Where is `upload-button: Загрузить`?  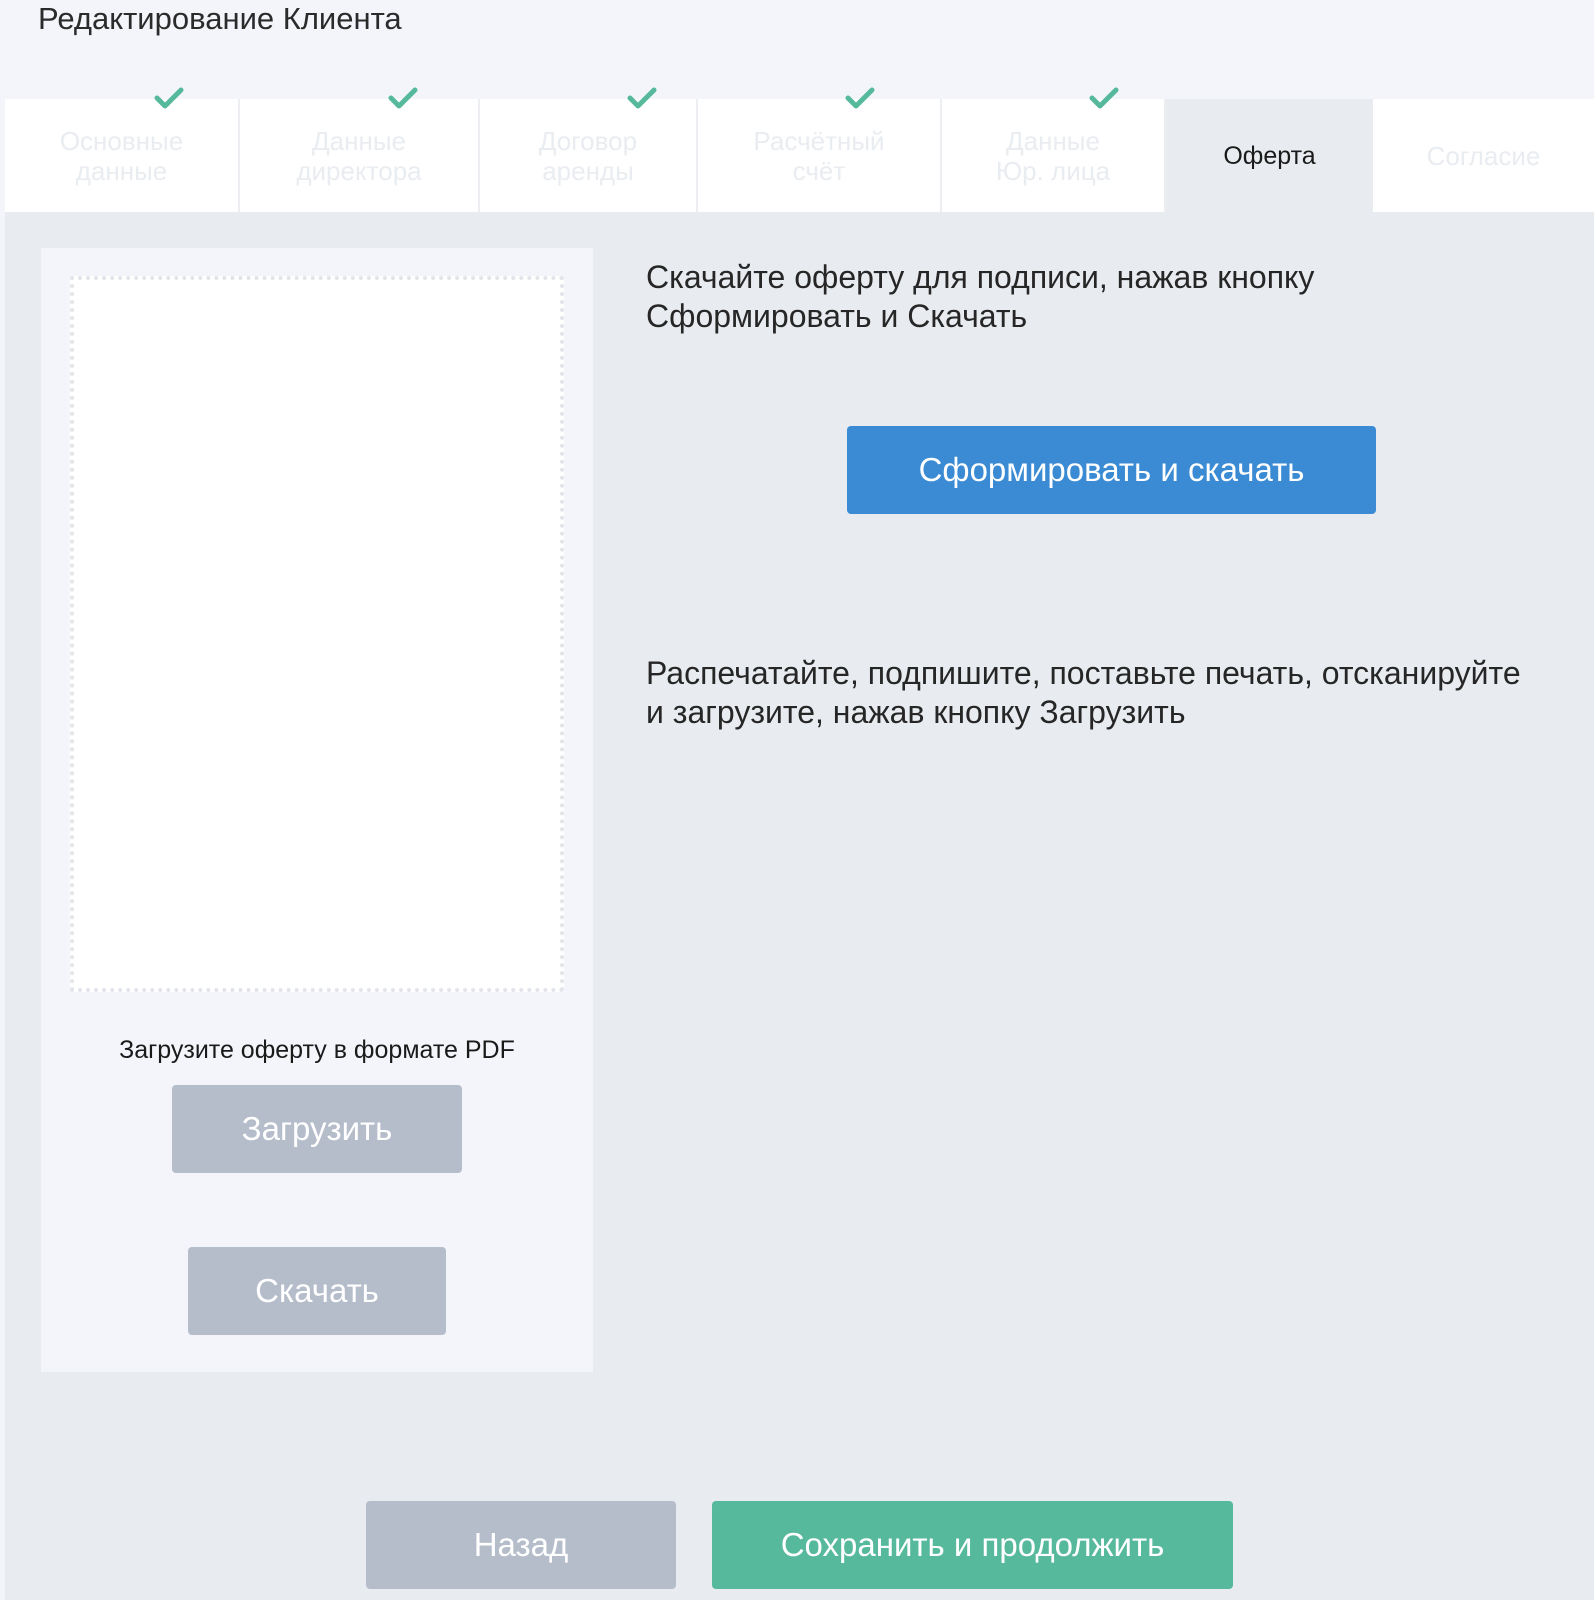
upload-button: Загрузить is located at coordinates (317, 1129).